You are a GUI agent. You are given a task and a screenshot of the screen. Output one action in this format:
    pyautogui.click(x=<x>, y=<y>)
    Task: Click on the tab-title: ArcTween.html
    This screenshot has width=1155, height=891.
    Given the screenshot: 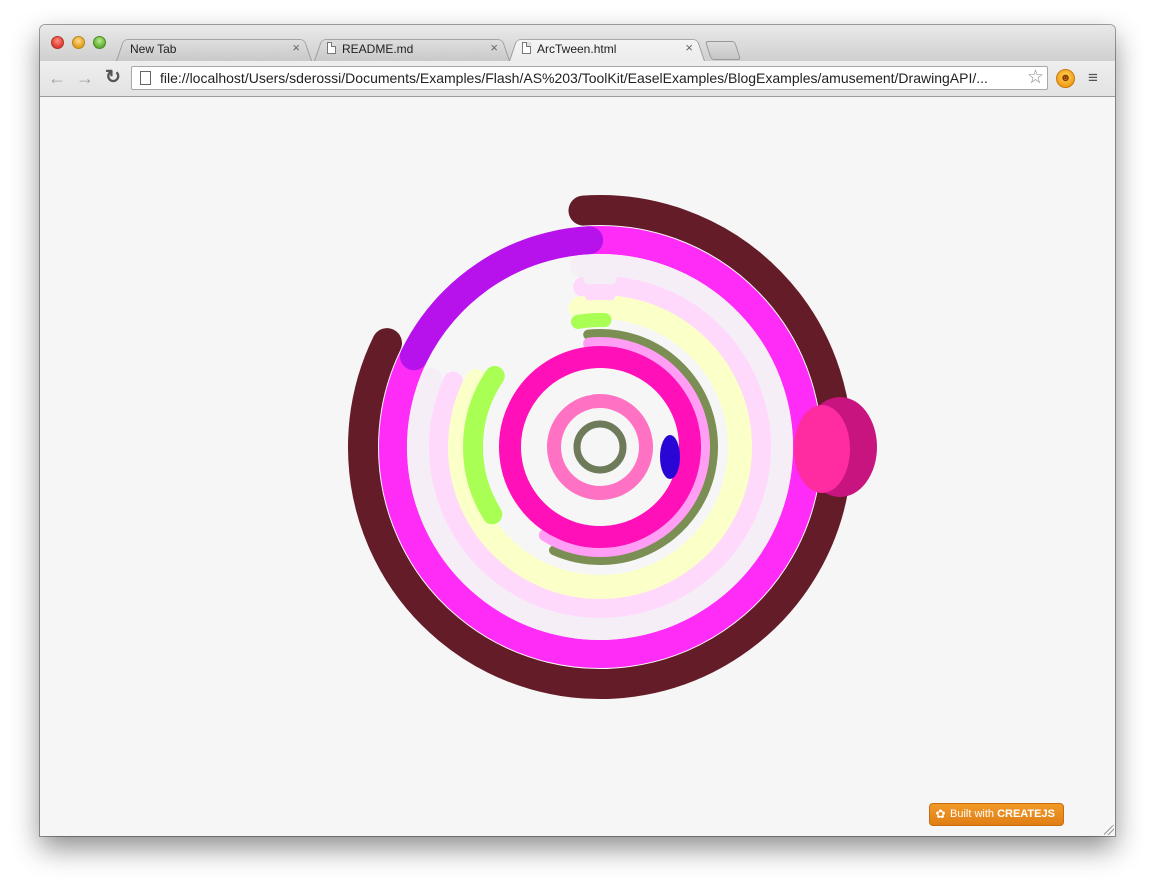 What is the action you would take?
    pyautogui.click(x=577, y=49)
    